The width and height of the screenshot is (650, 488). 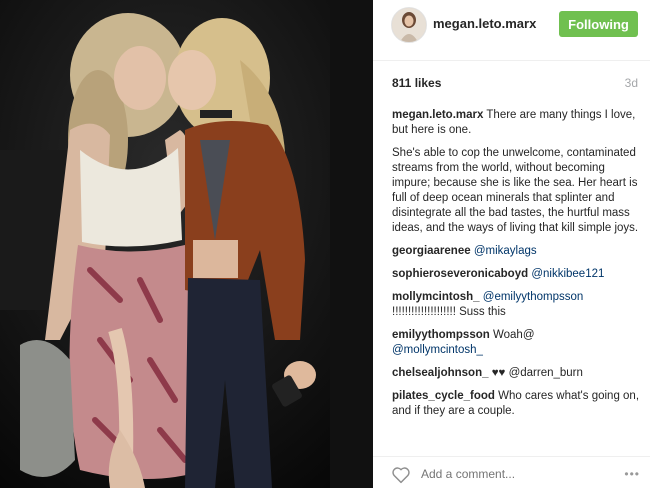 I want to click on comment-username: sophieroseveronicaboyd, so click(x=460, y=274).